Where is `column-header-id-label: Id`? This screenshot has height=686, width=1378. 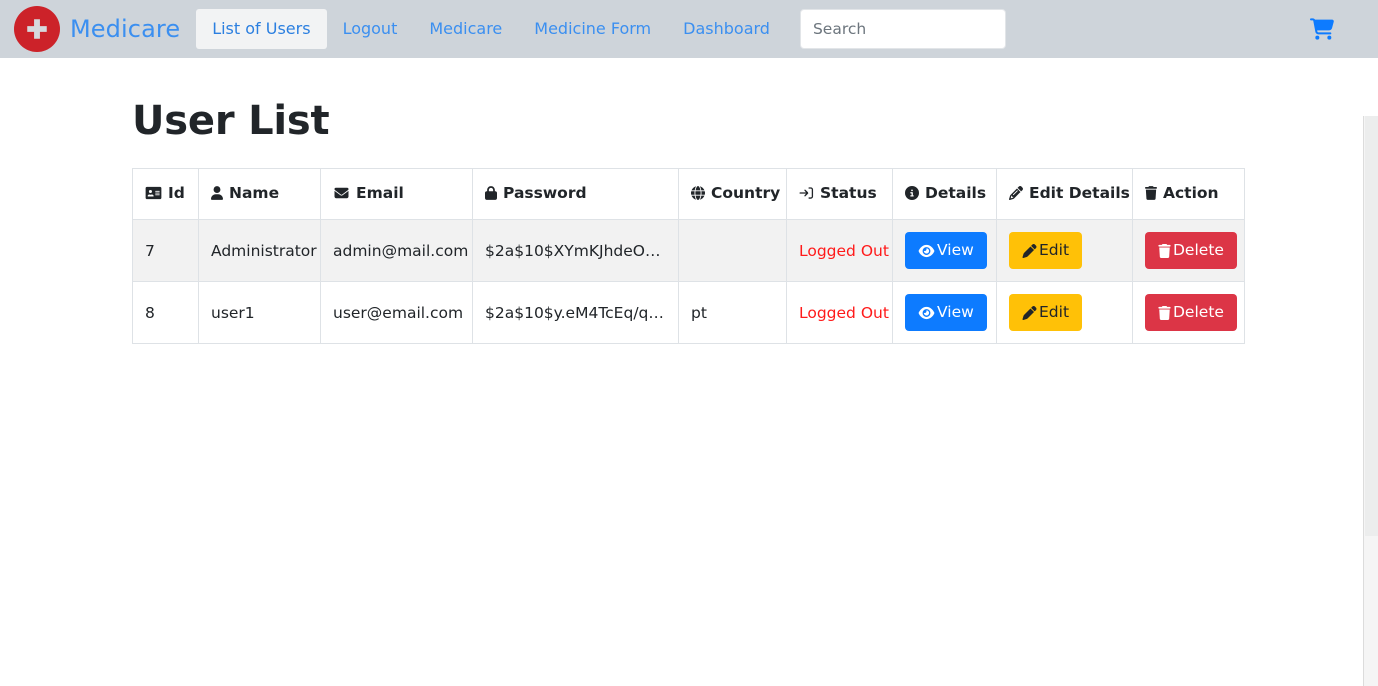
column-header-id-label: Id is located at coordinates (176, 193).